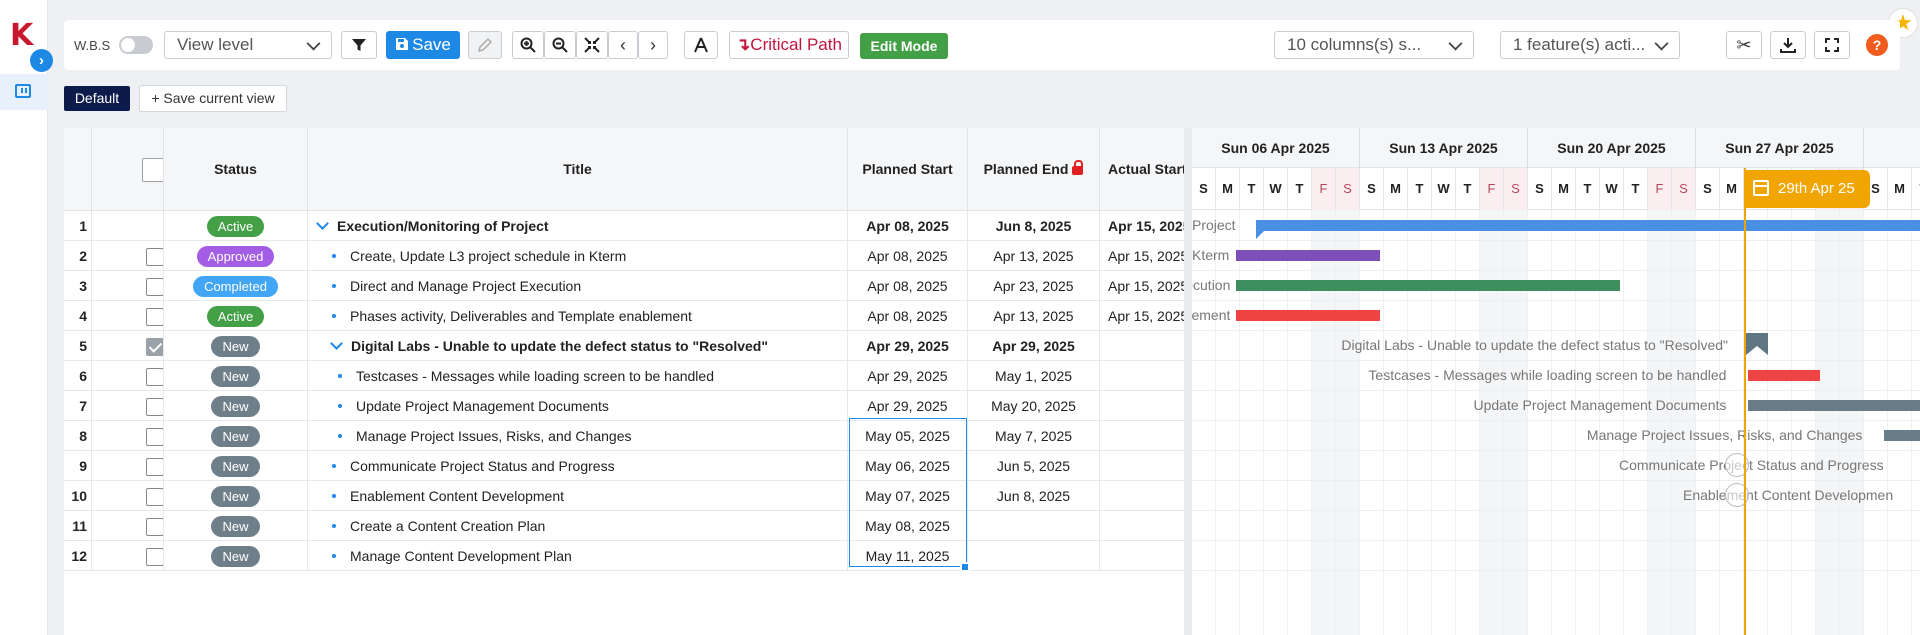 The height and width of the screenshot is (635, 1920). Describe the element at coordinates (136, 45) in the screenshot. I see `wbs-toggle` at that location.